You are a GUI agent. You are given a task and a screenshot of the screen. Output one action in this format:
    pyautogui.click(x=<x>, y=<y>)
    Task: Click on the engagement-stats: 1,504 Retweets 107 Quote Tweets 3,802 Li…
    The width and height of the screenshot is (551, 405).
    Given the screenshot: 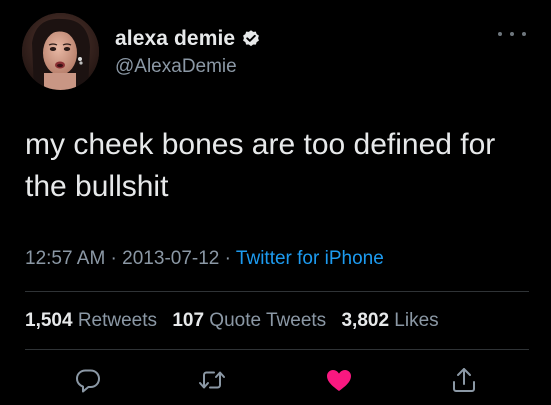 What is the action you would take?
    pyautogui.click(x=232, y=321)
    